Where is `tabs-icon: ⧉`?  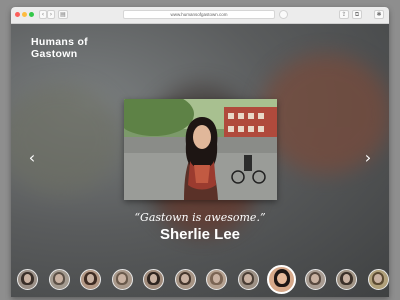
tabs-icon: ⧉ is located at coordinates (357, 14).